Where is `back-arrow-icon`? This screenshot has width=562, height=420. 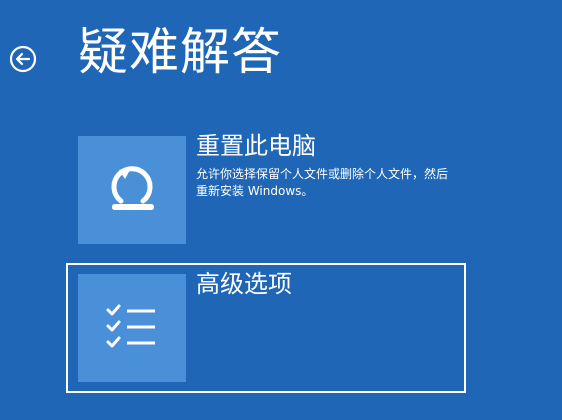
back-arrow-icon is located at coordinates (23, 59).